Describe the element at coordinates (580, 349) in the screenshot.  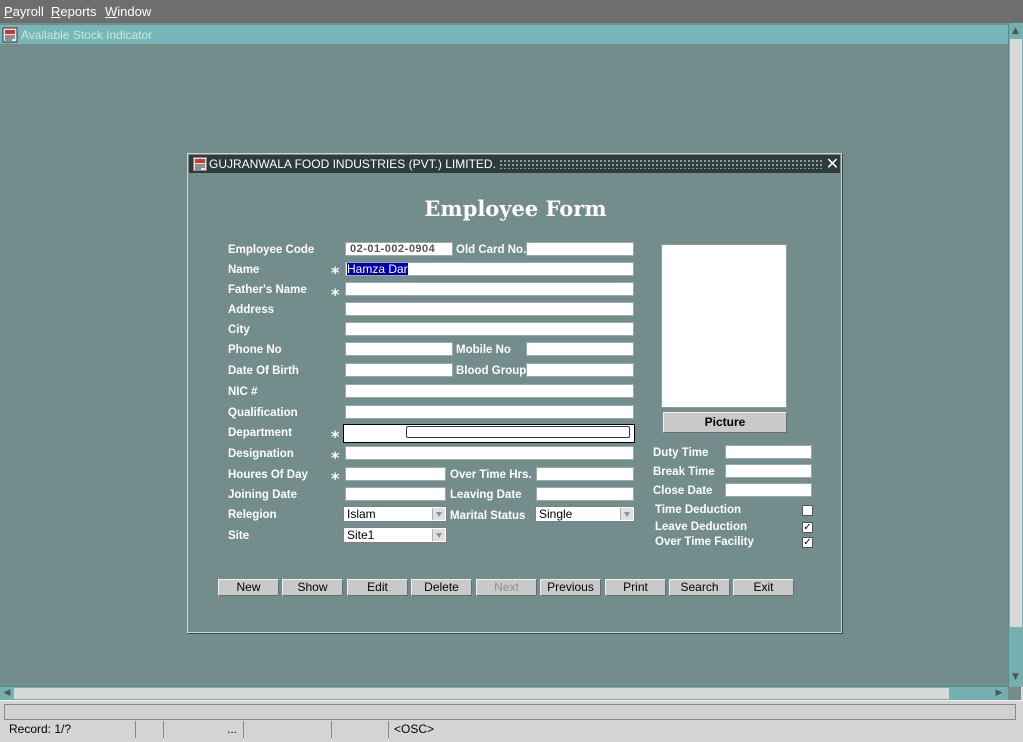
I see `mobile-no-field` at that location.